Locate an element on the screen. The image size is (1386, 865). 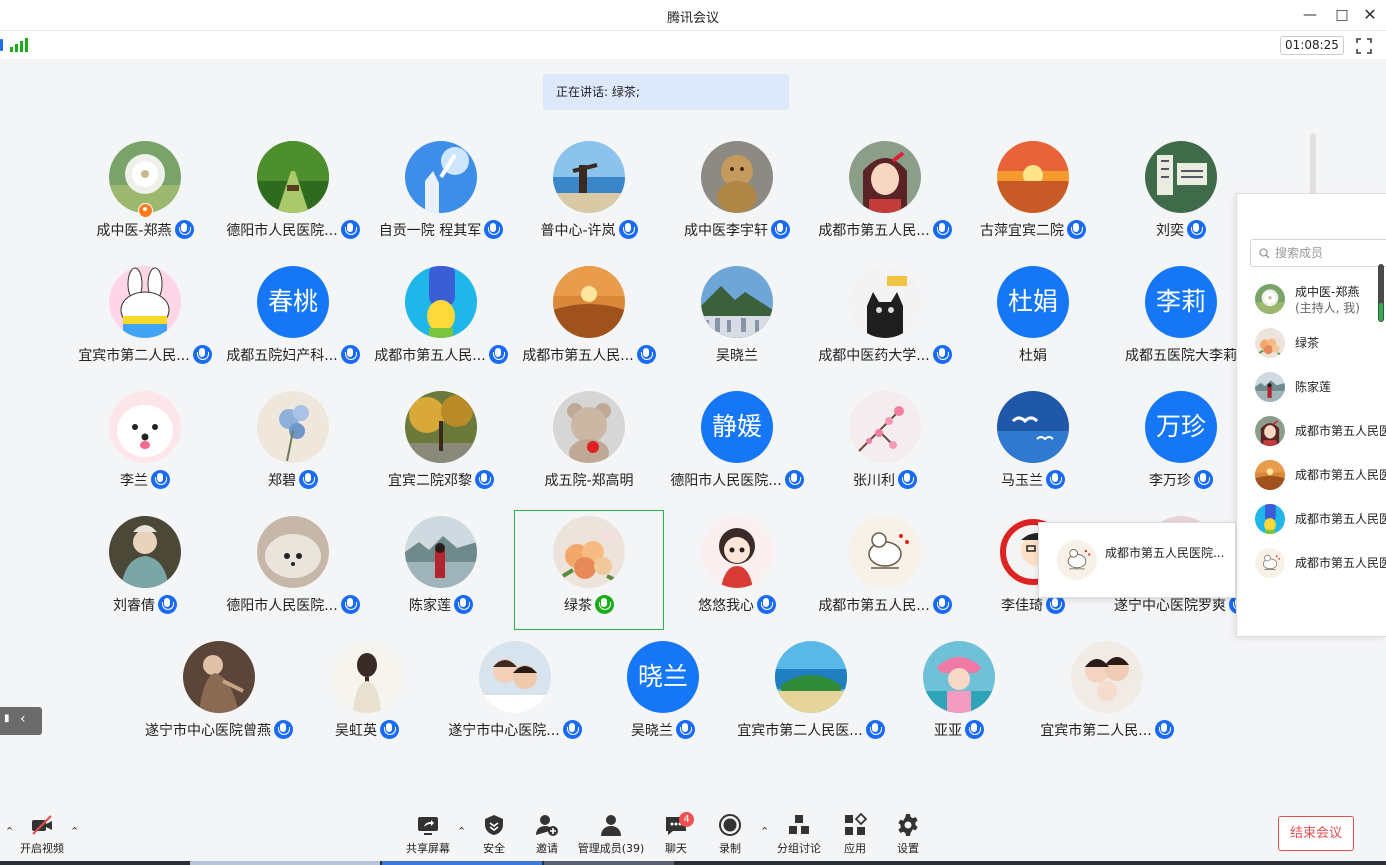
share-screen-button: 共享屏幕 is located at coordinates (428, 828).